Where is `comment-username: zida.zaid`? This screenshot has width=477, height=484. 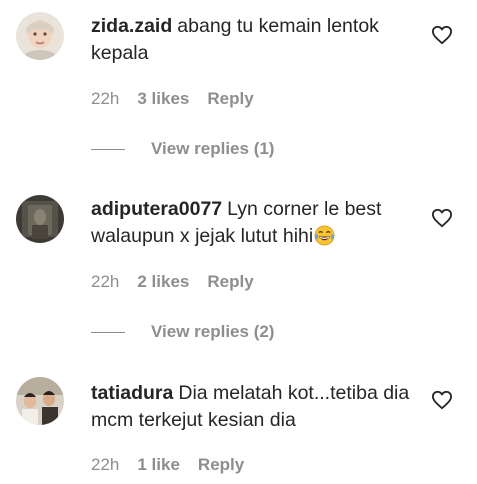
comment-username: zida.zaid is located at coordinates (131, 26).